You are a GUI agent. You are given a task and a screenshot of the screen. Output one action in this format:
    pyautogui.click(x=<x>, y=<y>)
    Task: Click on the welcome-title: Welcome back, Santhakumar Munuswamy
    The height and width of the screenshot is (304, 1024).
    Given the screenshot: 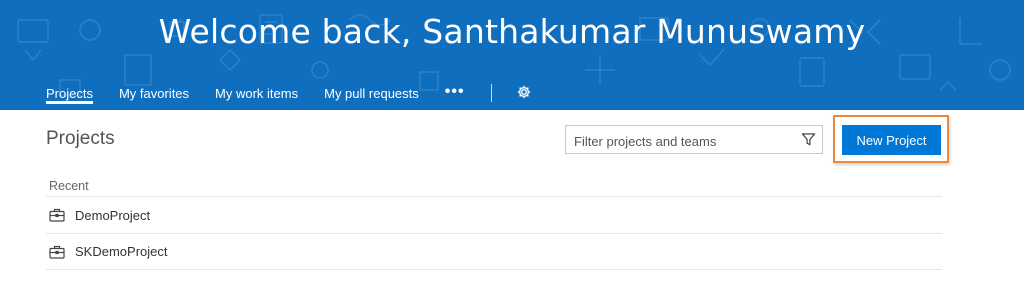 What is the action you would take?
    pyautogui.click(x=512, y=31)
    